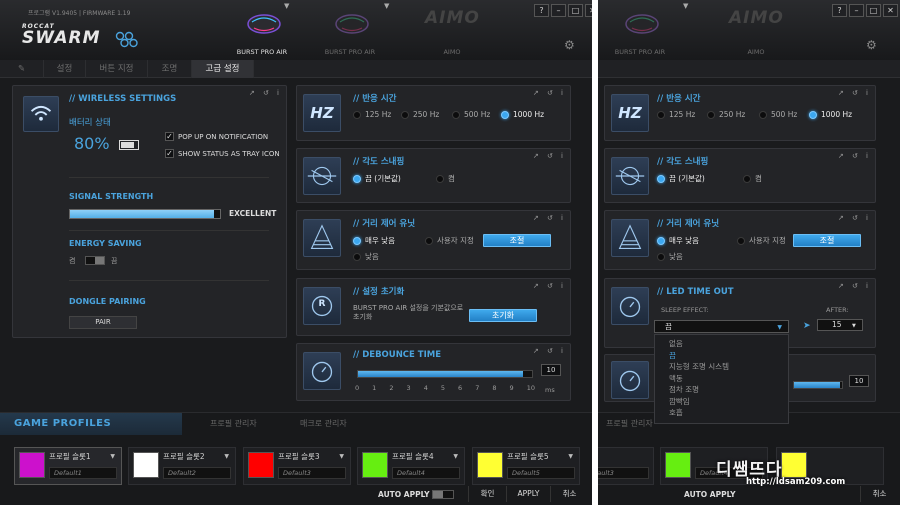  I want to click on tab-advanced-settings: 고급 설정, so click(223, 69).